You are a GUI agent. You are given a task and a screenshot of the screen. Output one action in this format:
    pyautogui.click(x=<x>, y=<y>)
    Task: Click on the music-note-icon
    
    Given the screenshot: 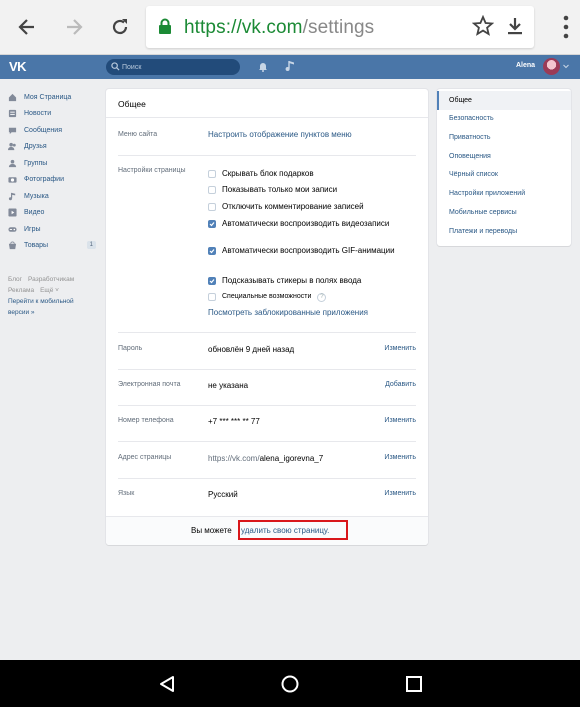 What is the action you would take?
    pyautogui.click(x=290, y=66)
    